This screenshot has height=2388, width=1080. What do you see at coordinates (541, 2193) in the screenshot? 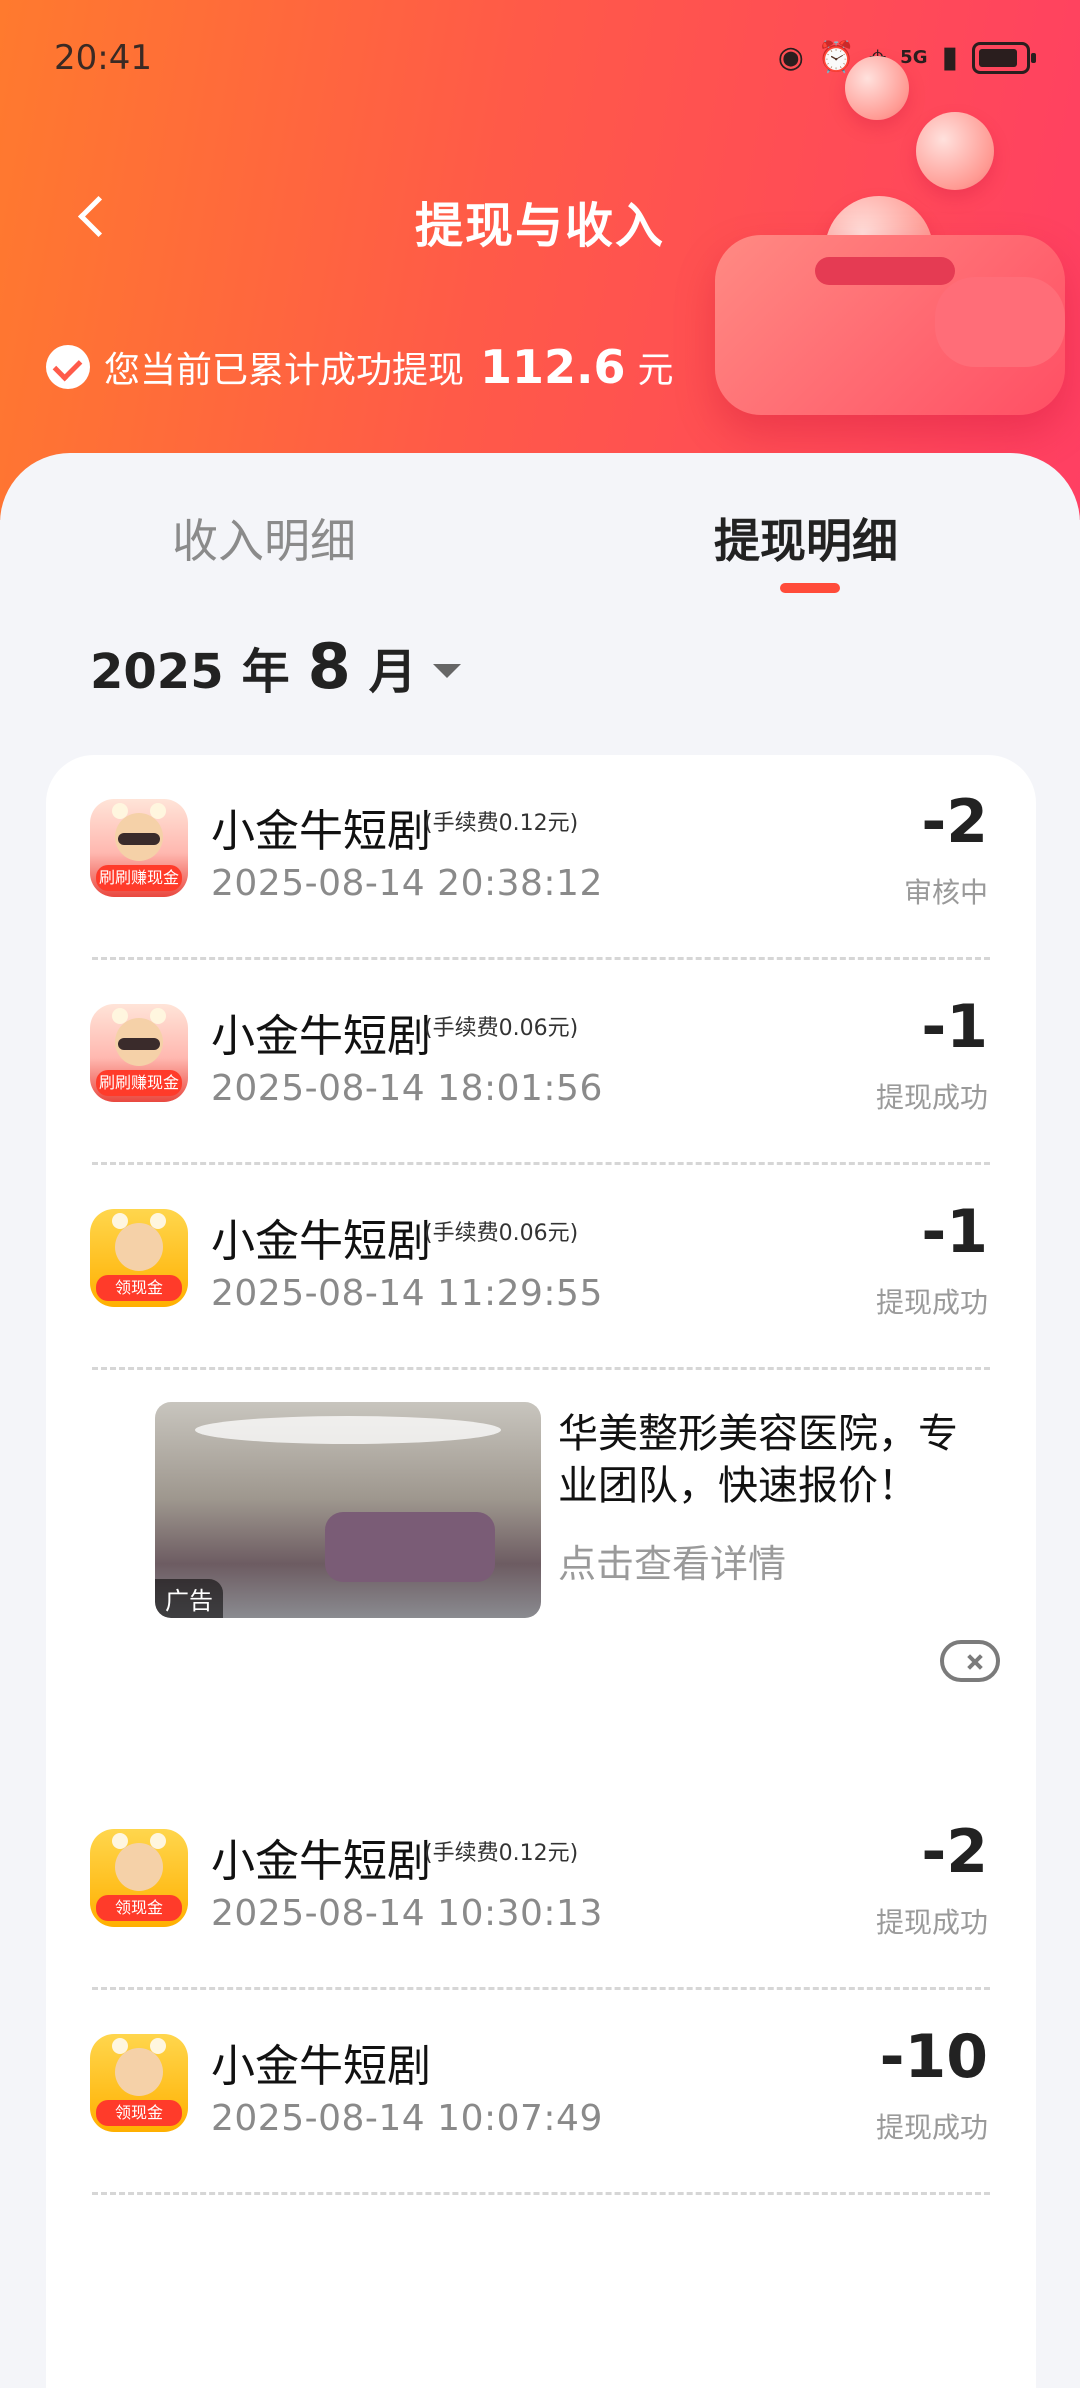
I see `divider` at bounding box center [541, 2193].